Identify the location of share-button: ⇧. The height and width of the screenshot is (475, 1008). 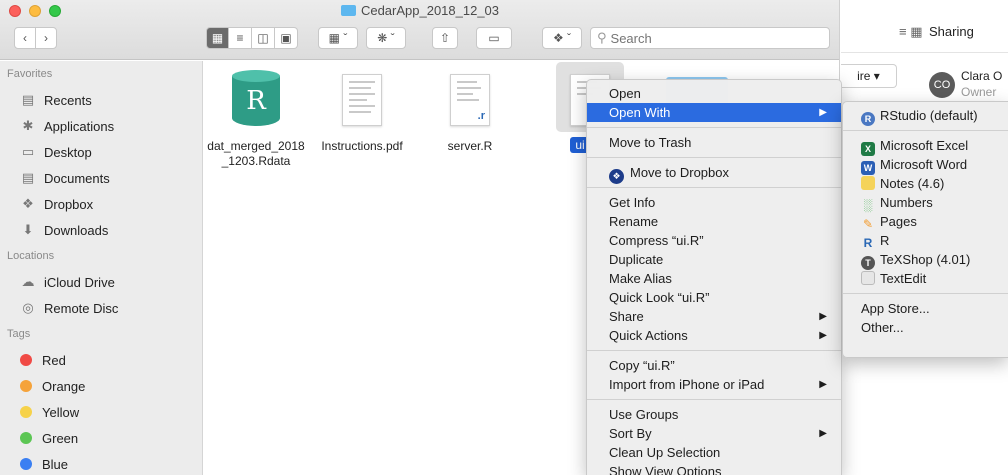
(445, 38).